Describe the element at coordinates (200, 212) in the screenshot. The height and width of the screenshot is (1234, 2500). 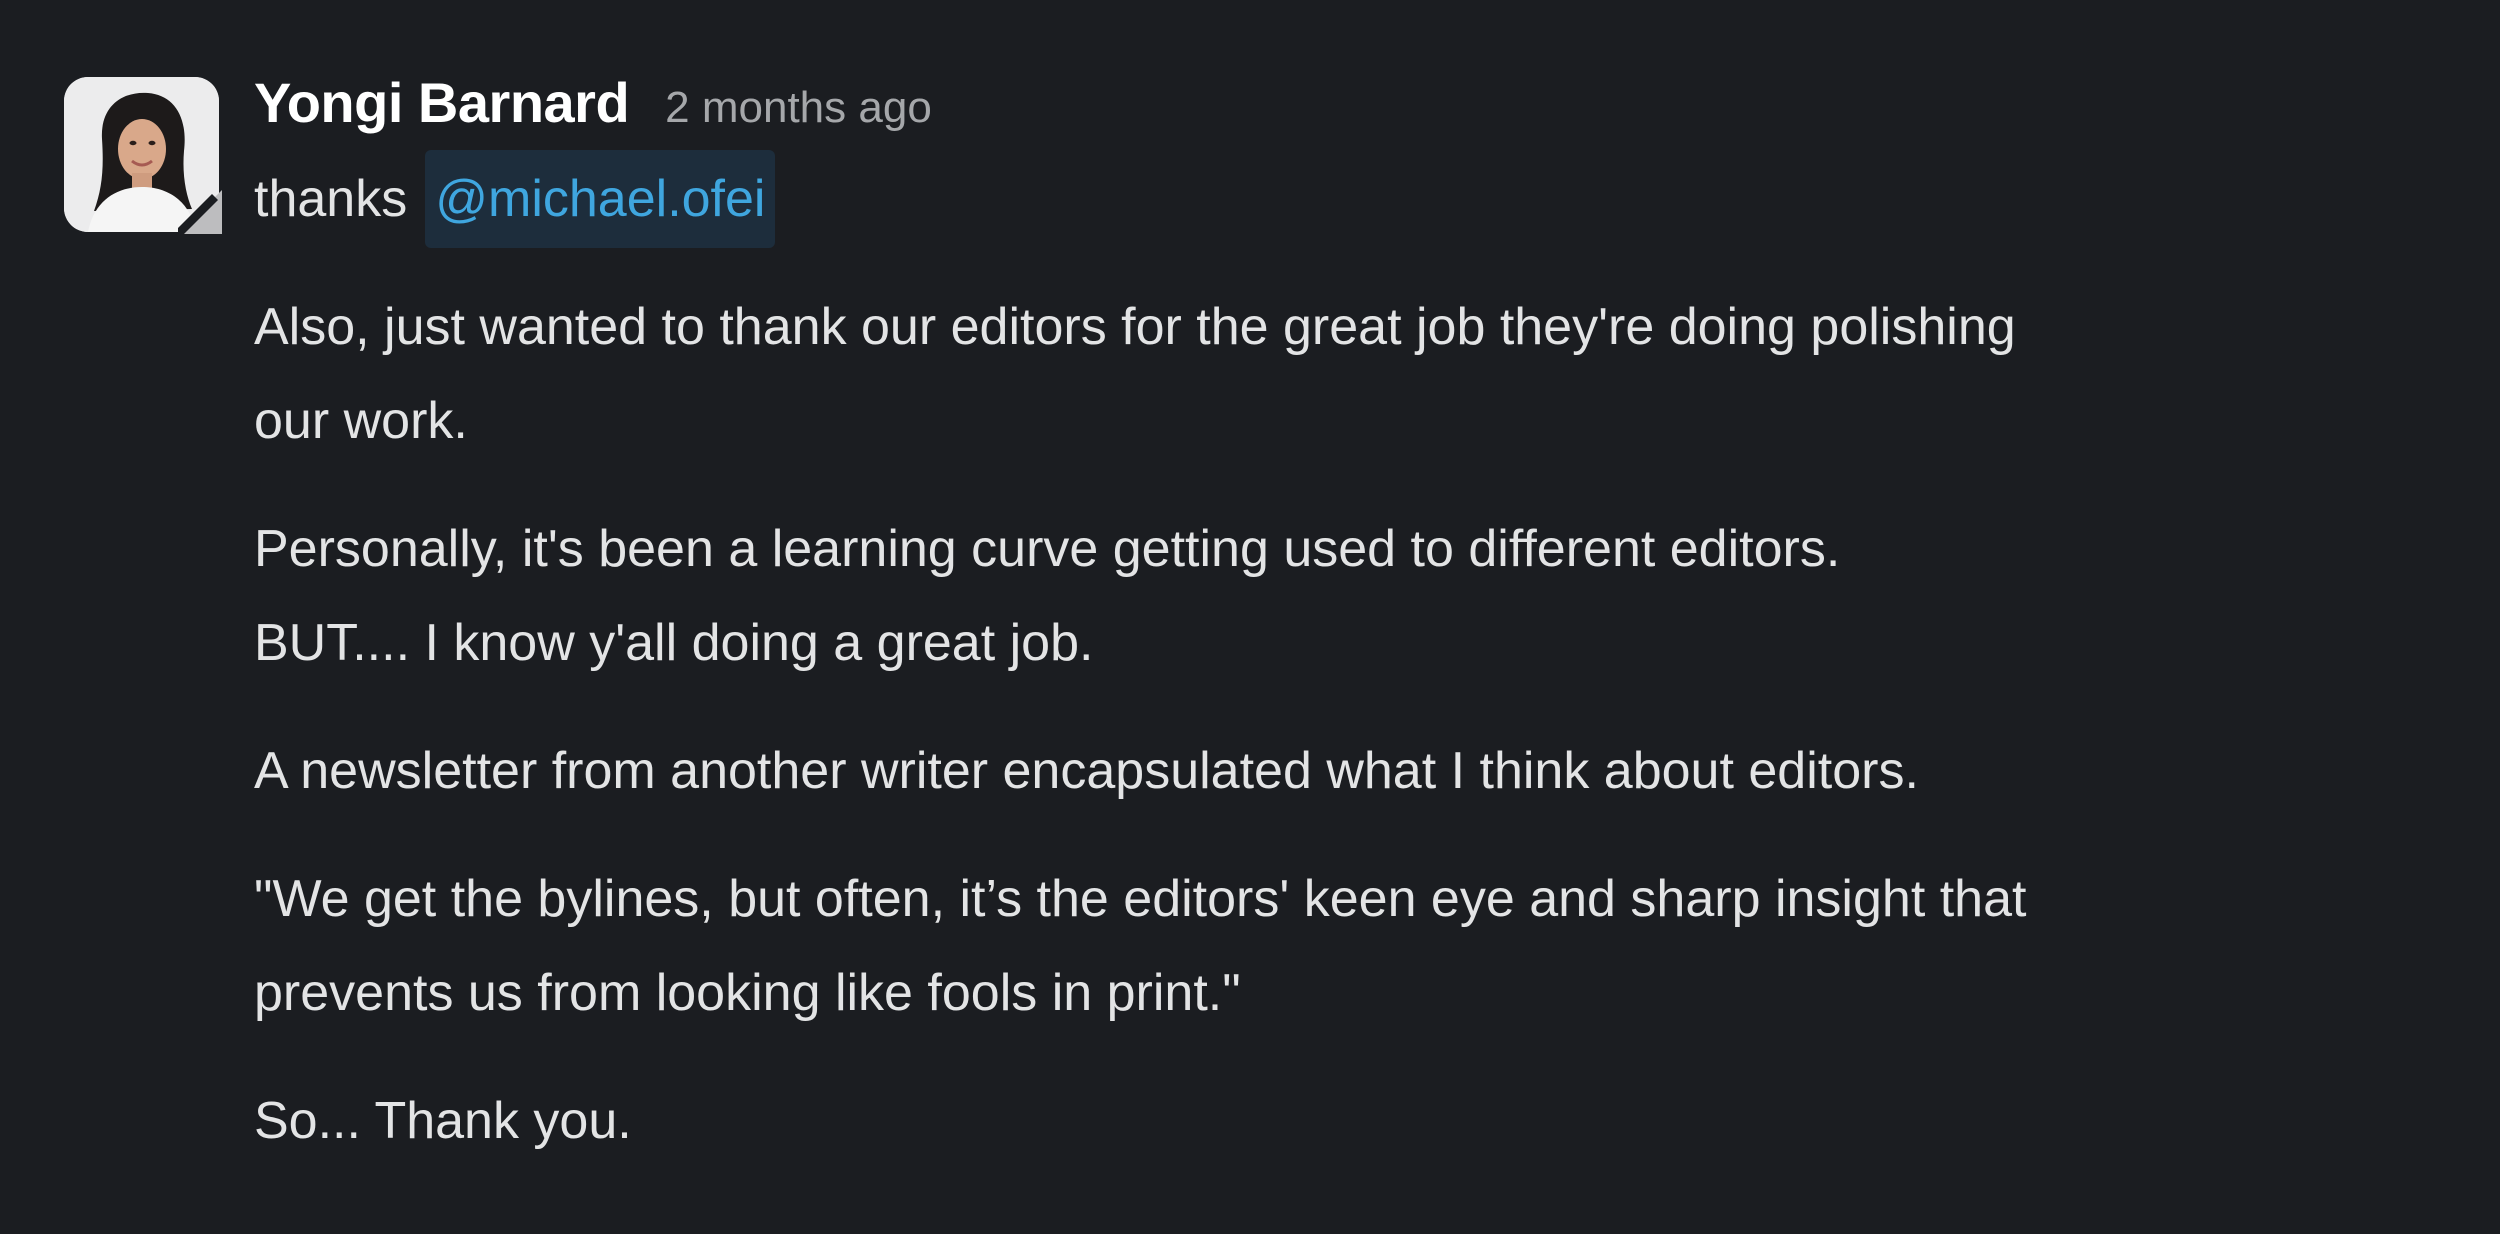
I see `status-corner-icon` at that location.